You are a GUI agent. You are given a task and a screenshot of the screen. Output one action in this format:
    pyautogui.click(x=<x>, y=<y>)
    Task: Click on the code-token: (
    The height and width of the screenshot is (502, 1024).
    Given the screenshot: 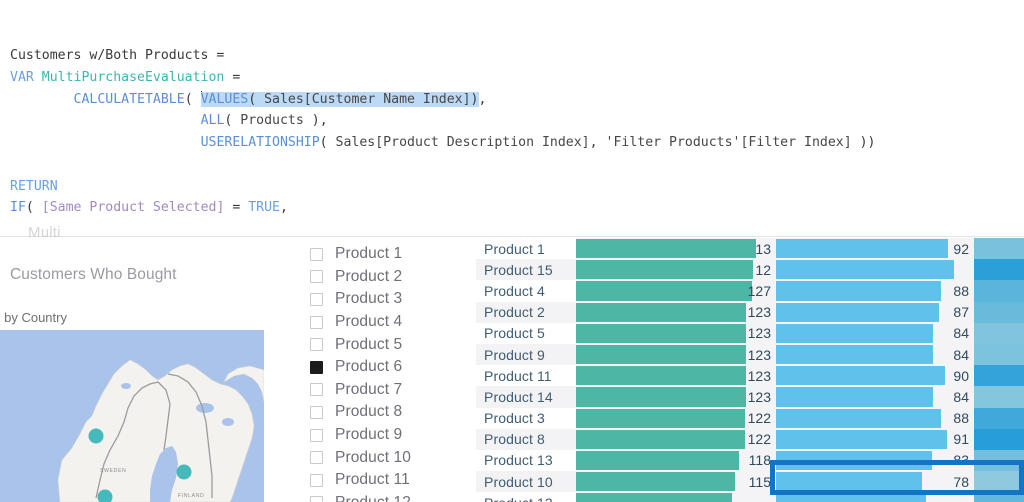 What is the action you would take?
    pyautogui.click(x=33, y=208)
    